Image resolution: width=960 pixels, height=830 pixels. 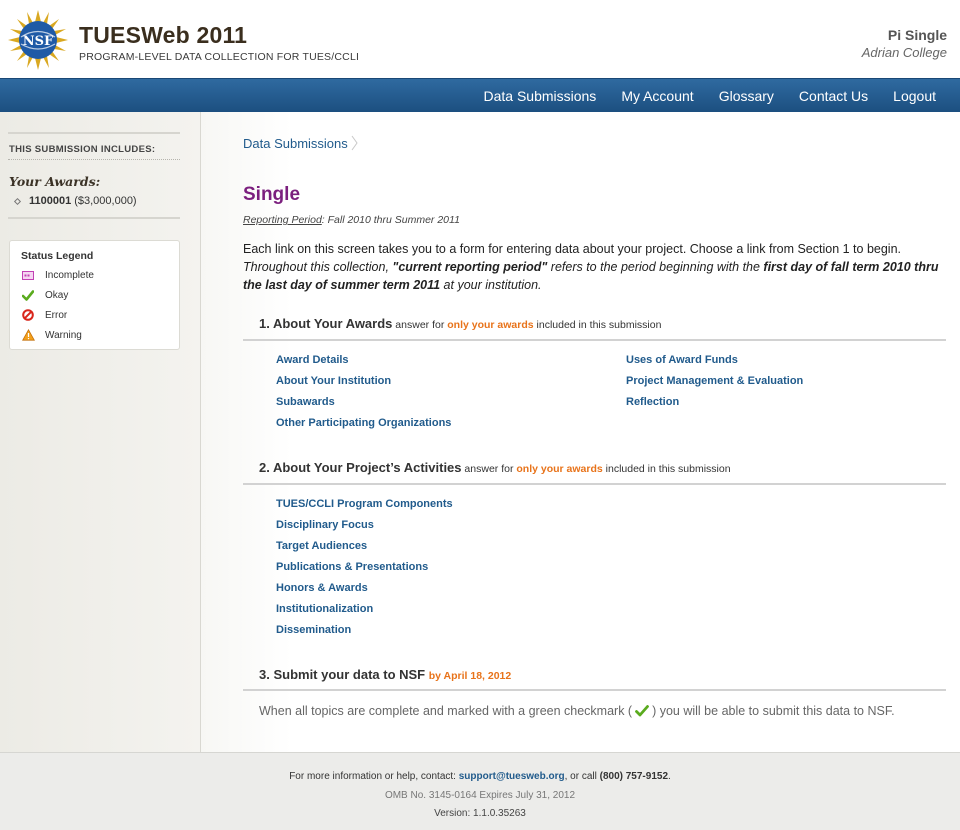 What do you see at coordinates (682, 360) in the screenshot?
I see `link-uses-of-award-funds: Uses of Award Funds` at bounding box center [682, 360].